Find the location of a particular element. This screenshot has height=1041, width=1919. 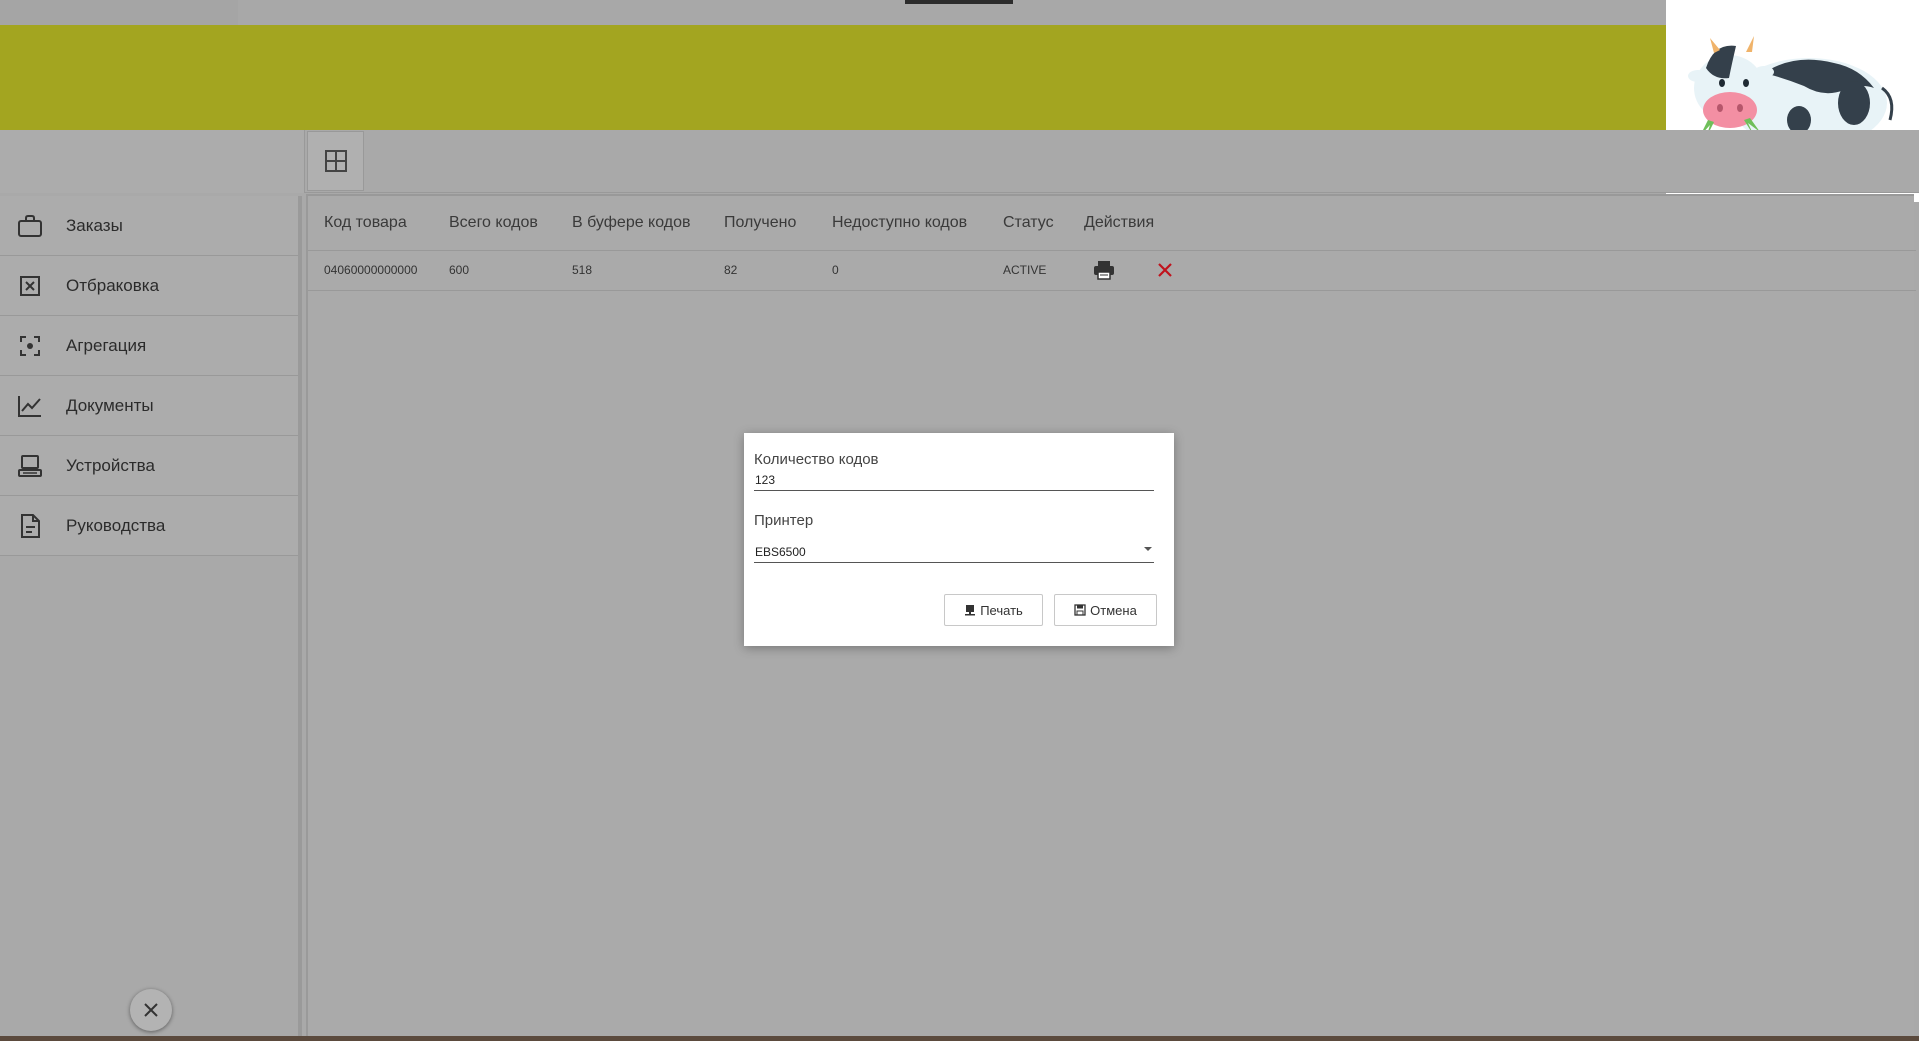

sidebar-item-label: Заказы is located at coordinates (94, 225).